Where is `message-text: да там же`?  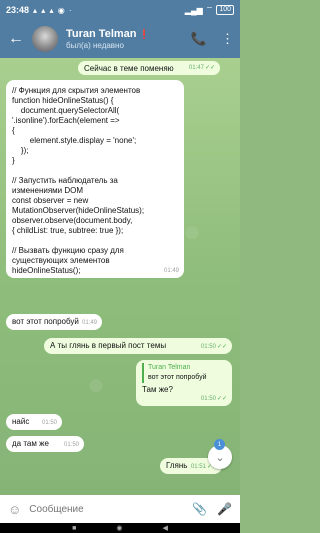
message-text: да там же is located at coordinates (30, 443).